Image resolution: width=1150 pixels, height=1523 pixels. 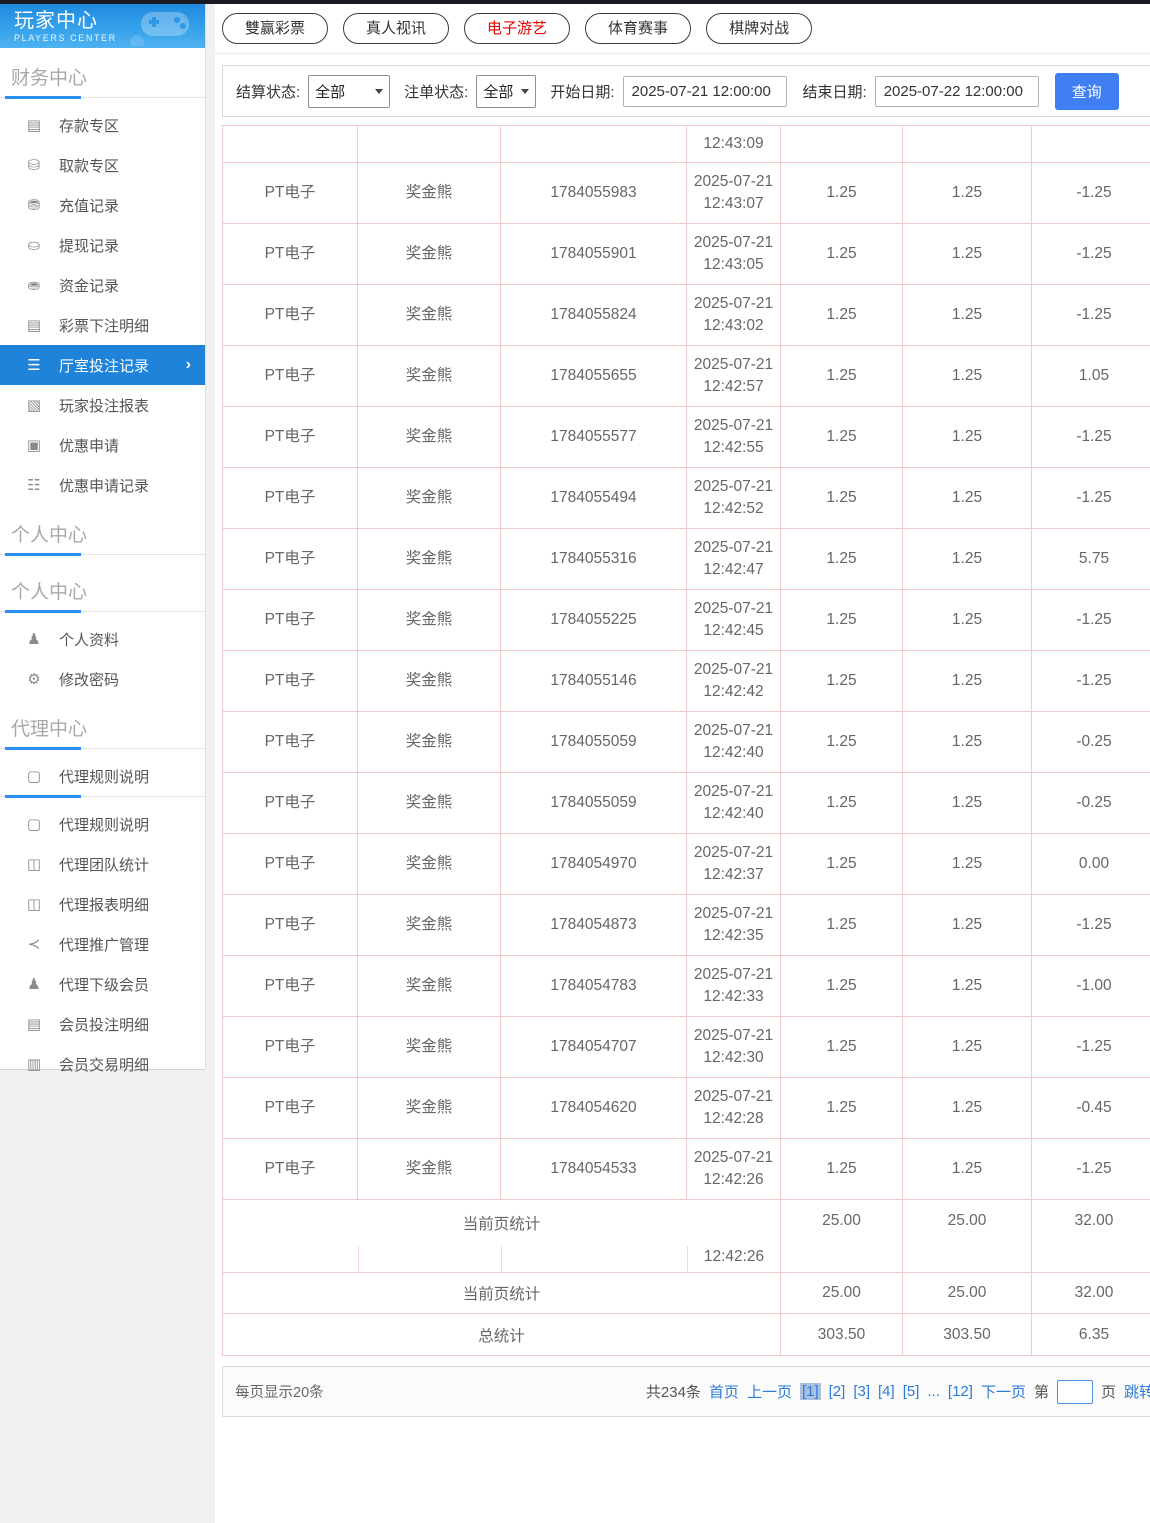 I want to click on sidebar-item-withdrawal-record: ⛀ 提现记录, so click(x=102, y=245).